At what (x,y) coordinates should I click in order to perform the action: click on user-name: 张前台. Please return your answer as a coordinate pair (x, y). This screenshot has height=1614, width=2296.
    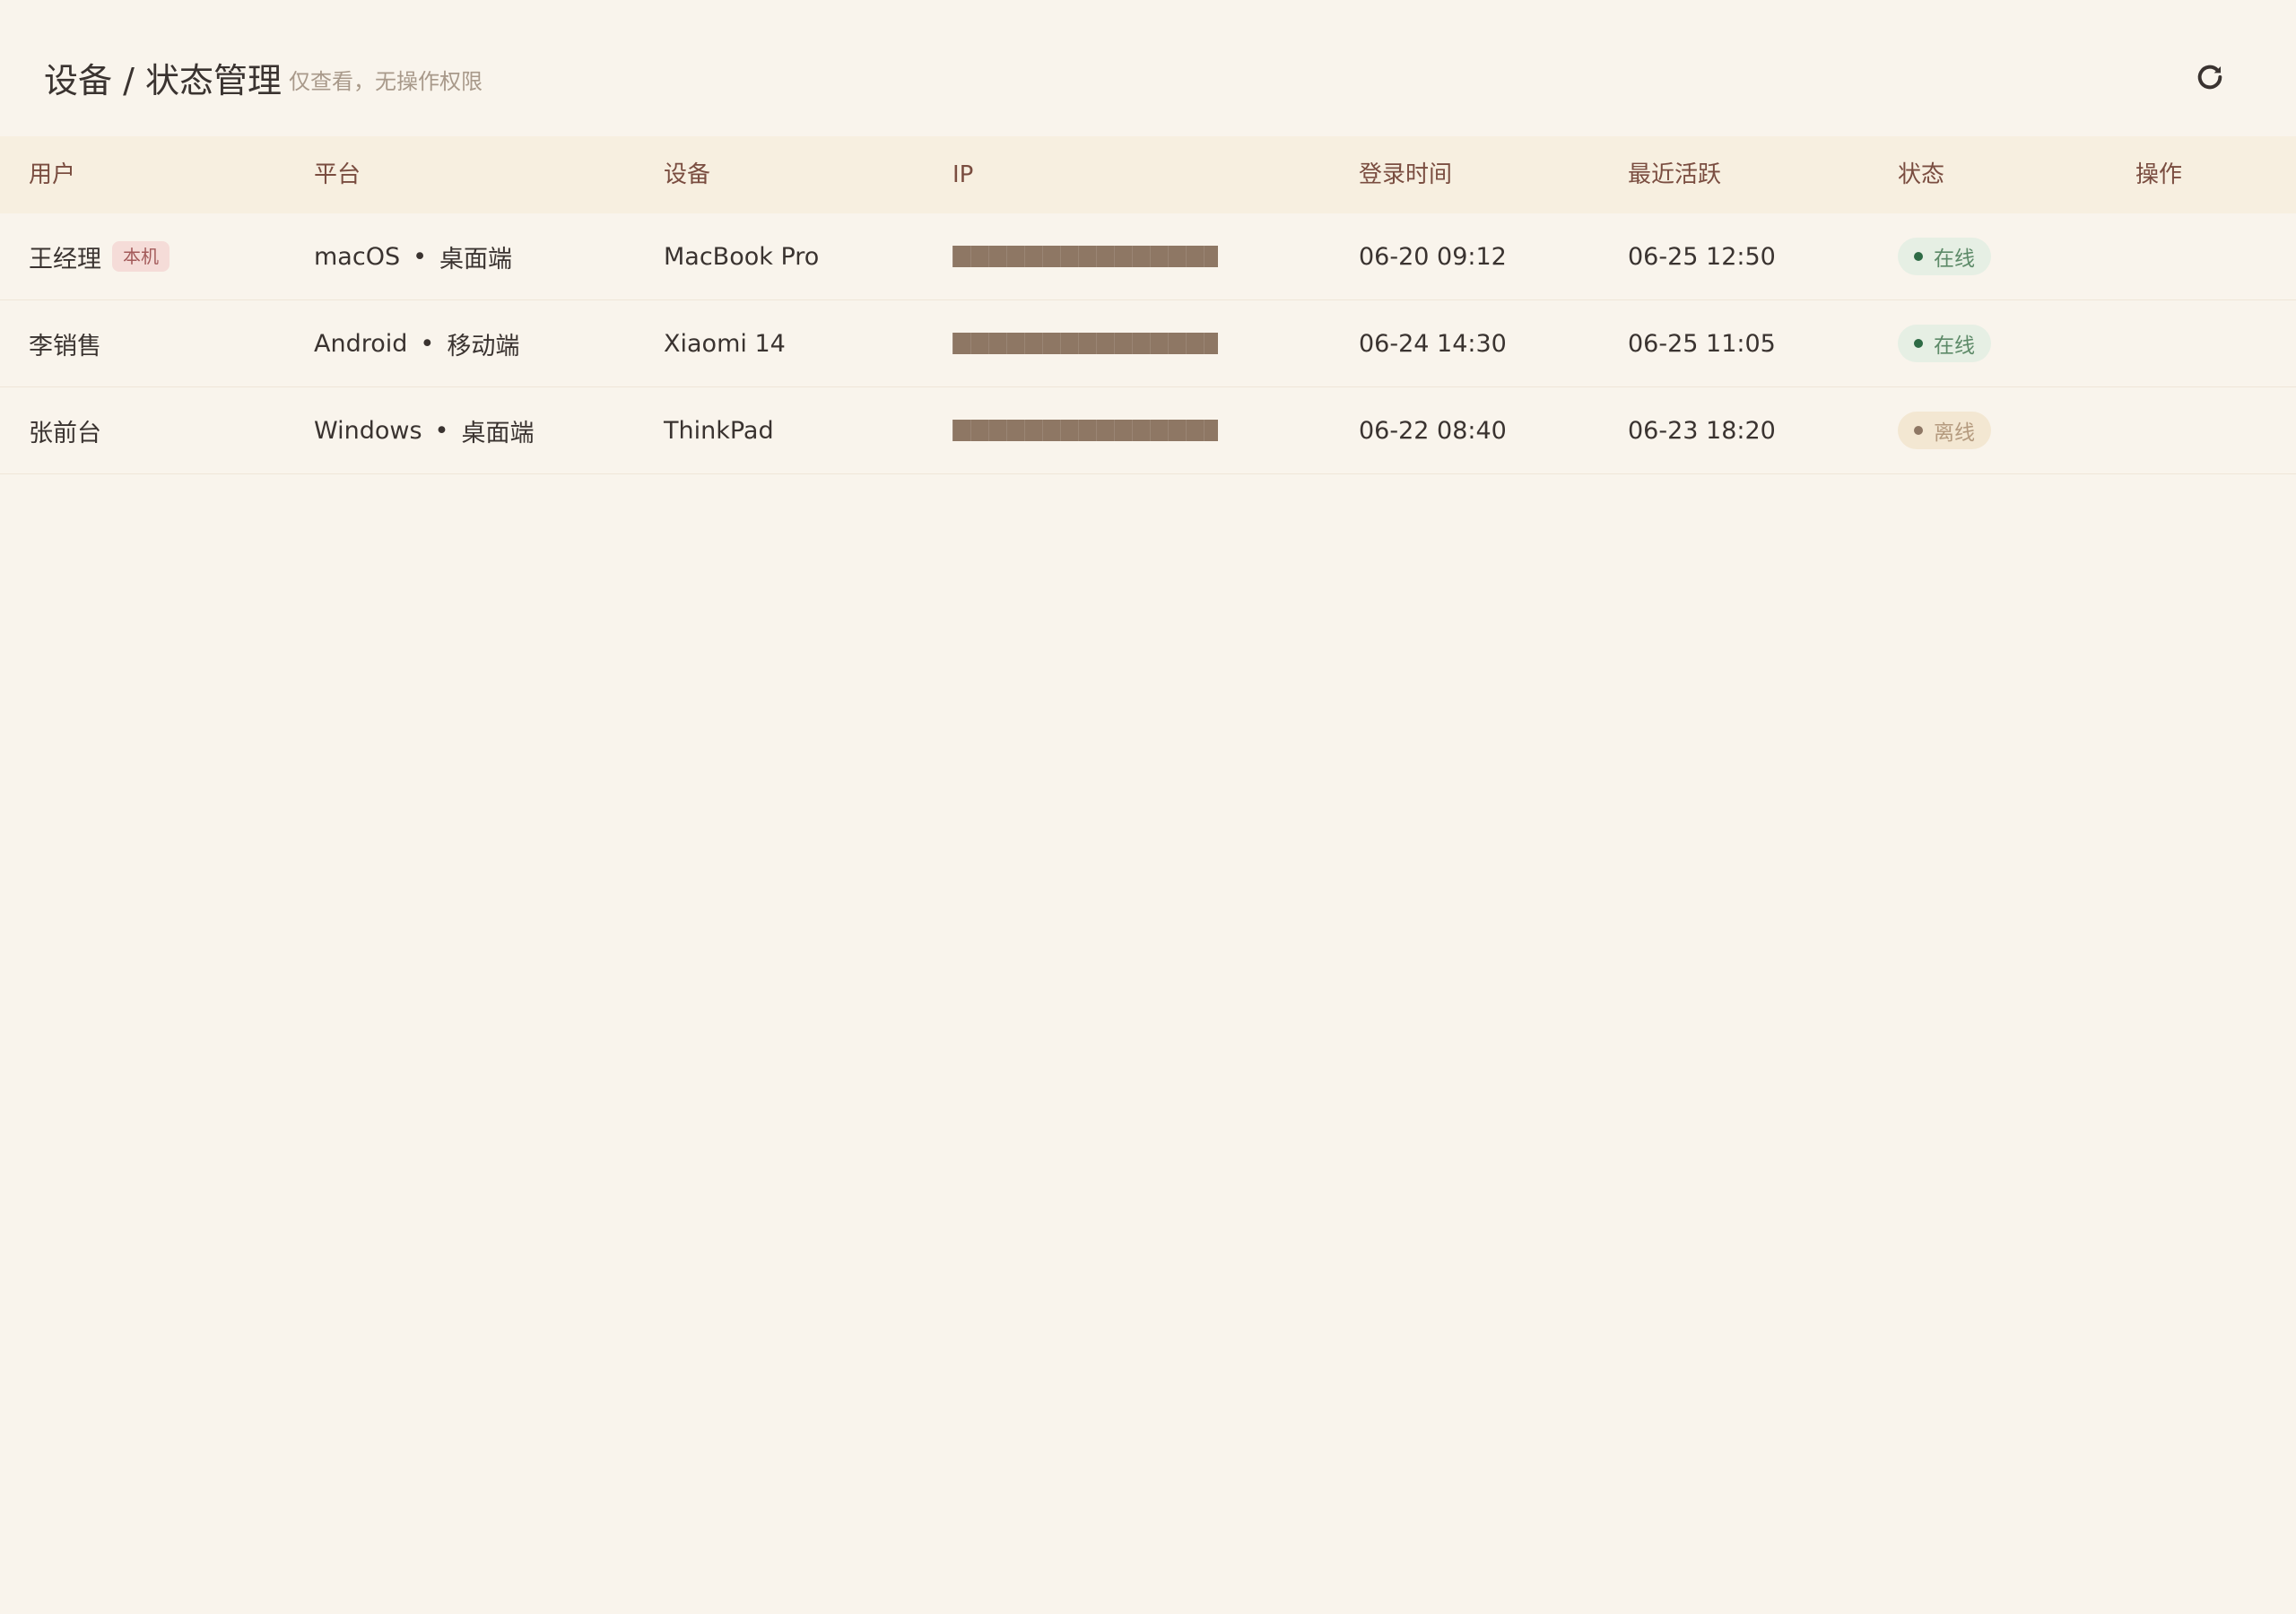
    Looking at the image, I should click on (65, 433).